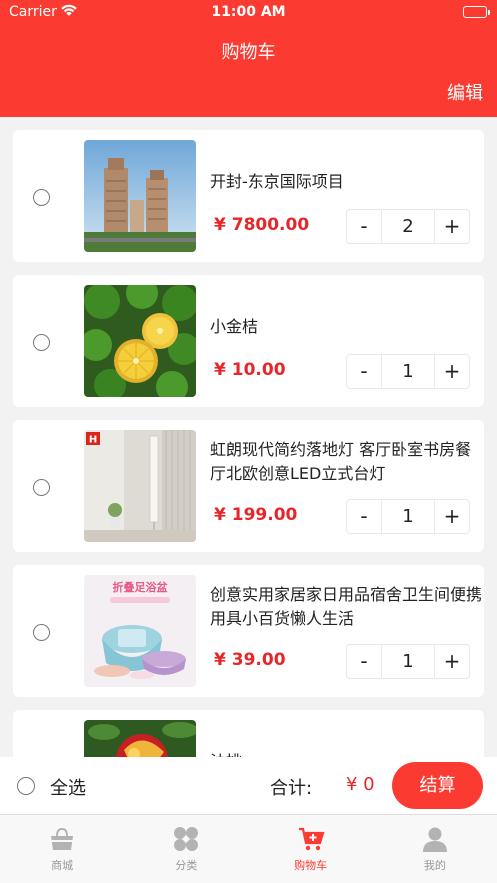 The image size is (497, 883). I want to click on status-bar: Carrier 11:00 AM, so click(248, 13).